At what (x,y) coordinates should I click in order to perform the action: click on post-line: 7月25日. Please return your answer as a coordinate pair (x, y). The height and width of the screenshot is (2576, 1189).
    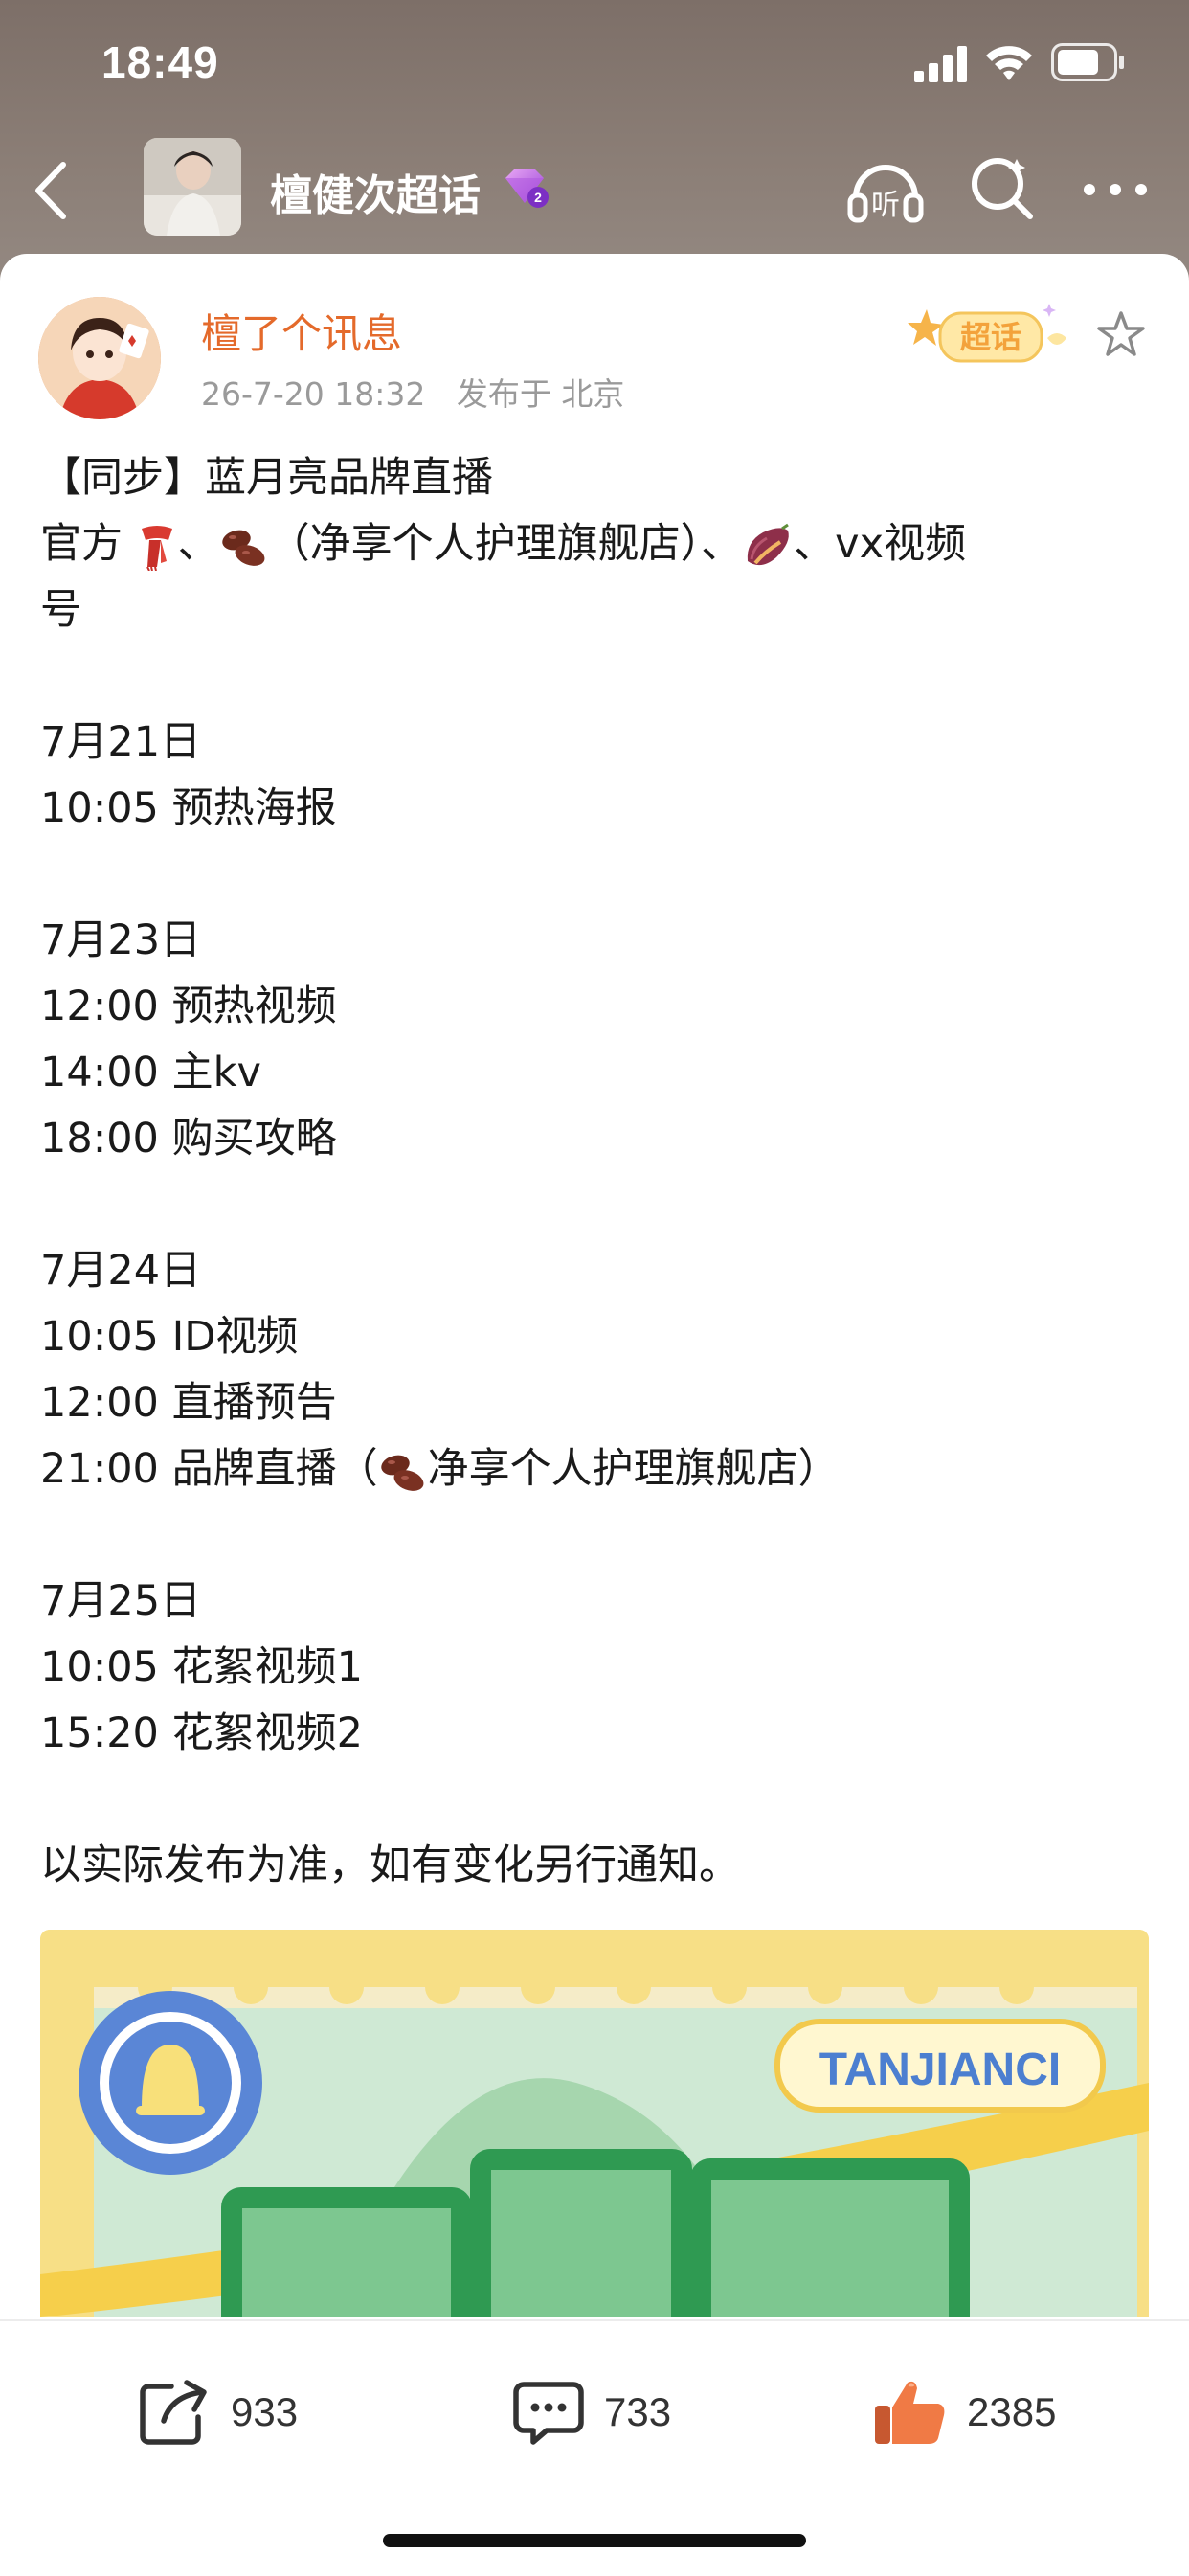
    Looking at the image, I should click on (121, 1601).